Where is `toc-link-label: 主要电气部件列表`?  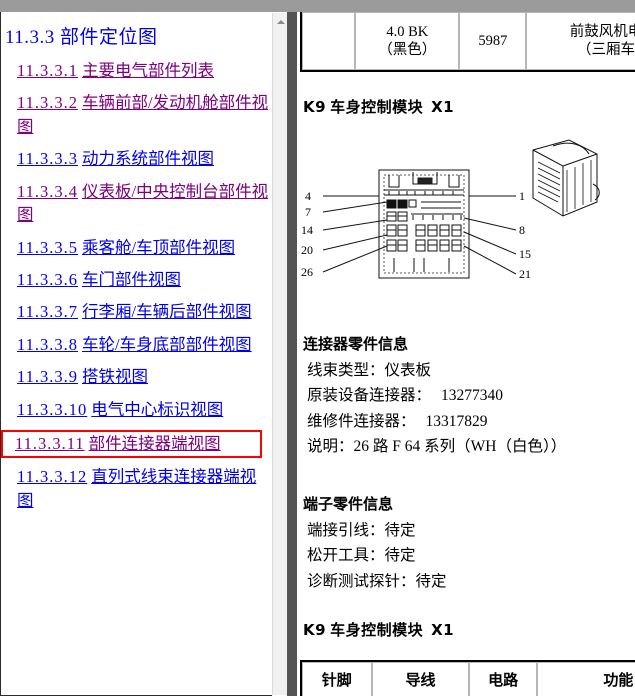
toc-link-label: 主要电气部件列表 is located at coordinates (148, 70).